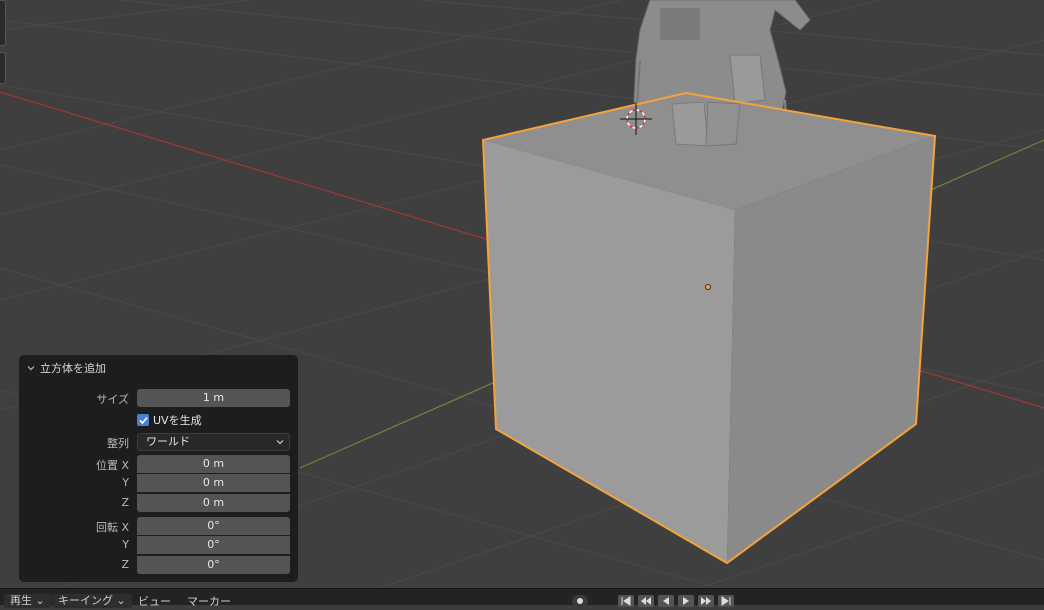 The image size is (1044, 610). What do you see at coordinates (213, 398) in the screenshot?
I see `size-field: 1 m` at bounding box center [213, 398].